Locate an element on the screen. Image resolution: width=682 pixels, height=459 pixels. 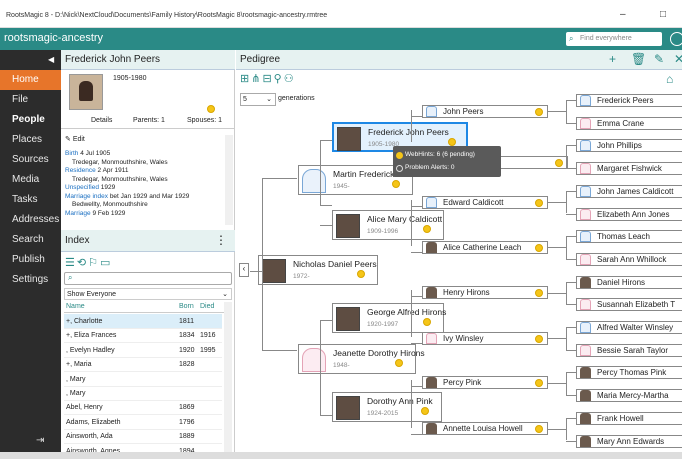
index-row: +, Maria 1828 is located at coordinates (143, 365).